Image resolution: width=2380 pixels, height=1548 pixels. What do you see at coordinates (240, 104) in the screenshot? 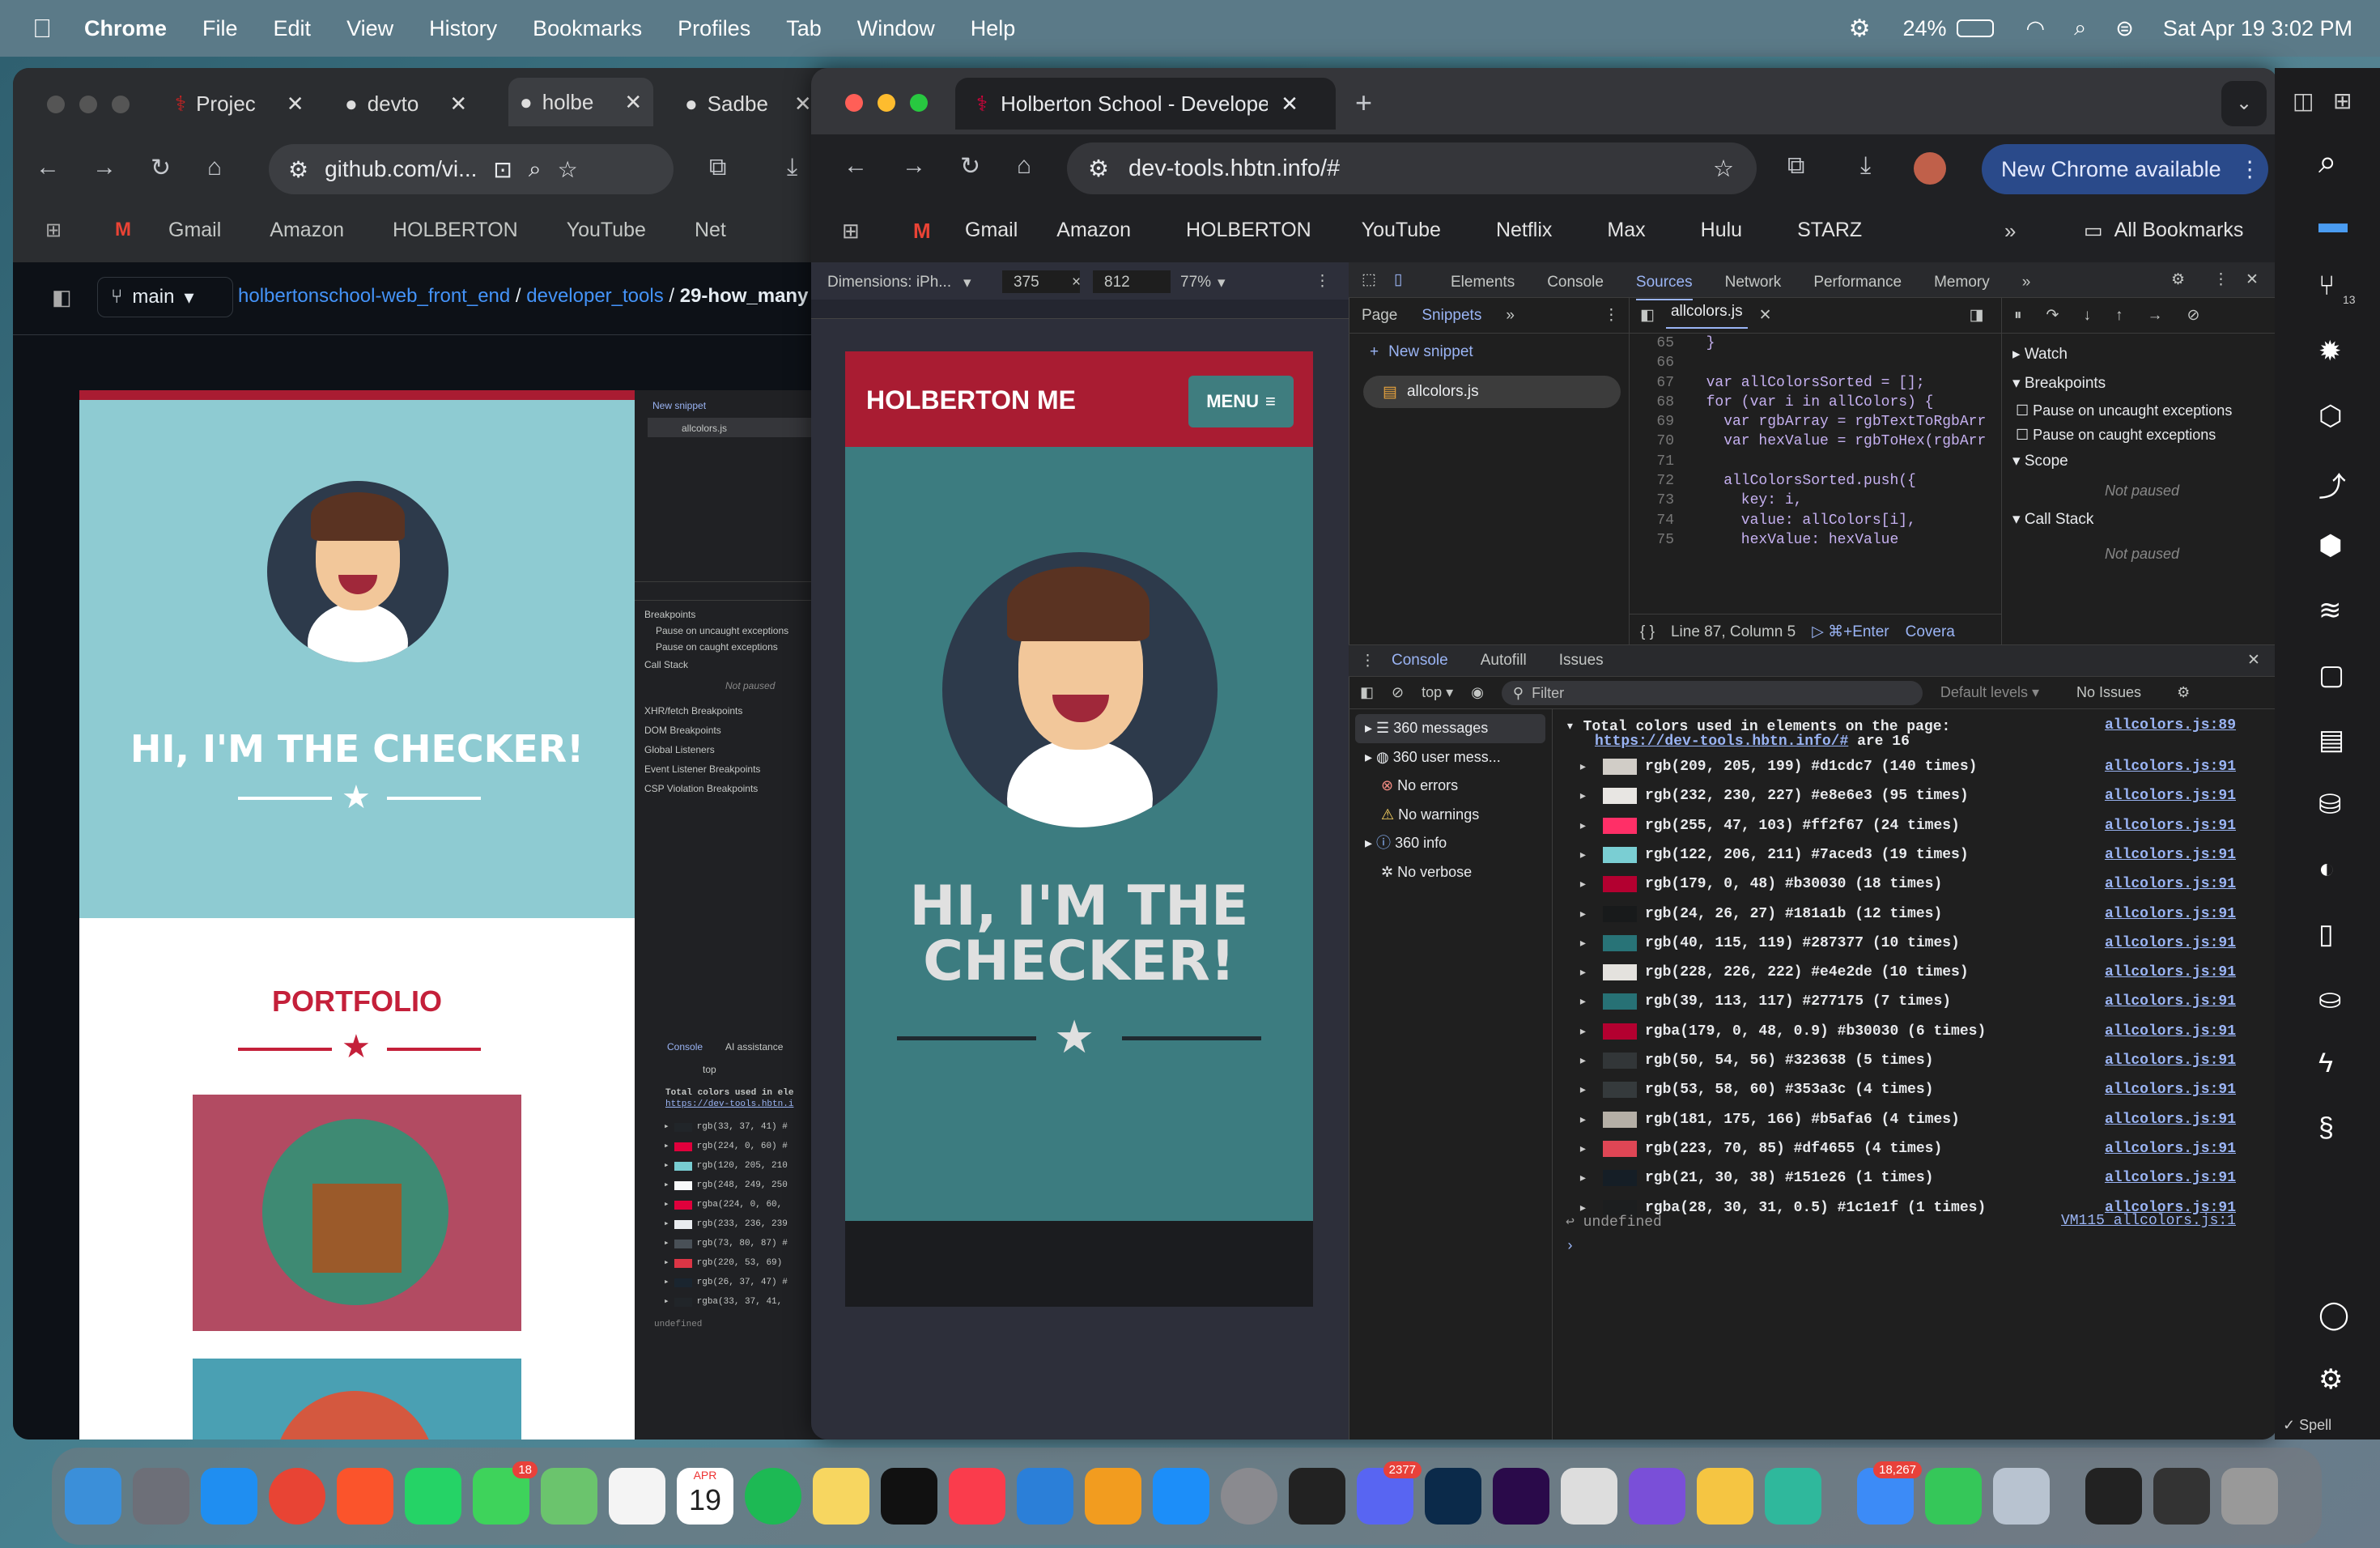
I see `tab-projects: ⚕ Projec ✕` at bounding box center [240, 104].